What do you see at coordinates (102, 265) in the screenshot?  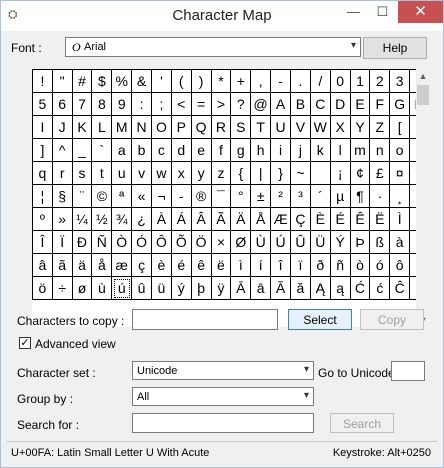 I see `character-cell: å` at bounding box center [102, 265].